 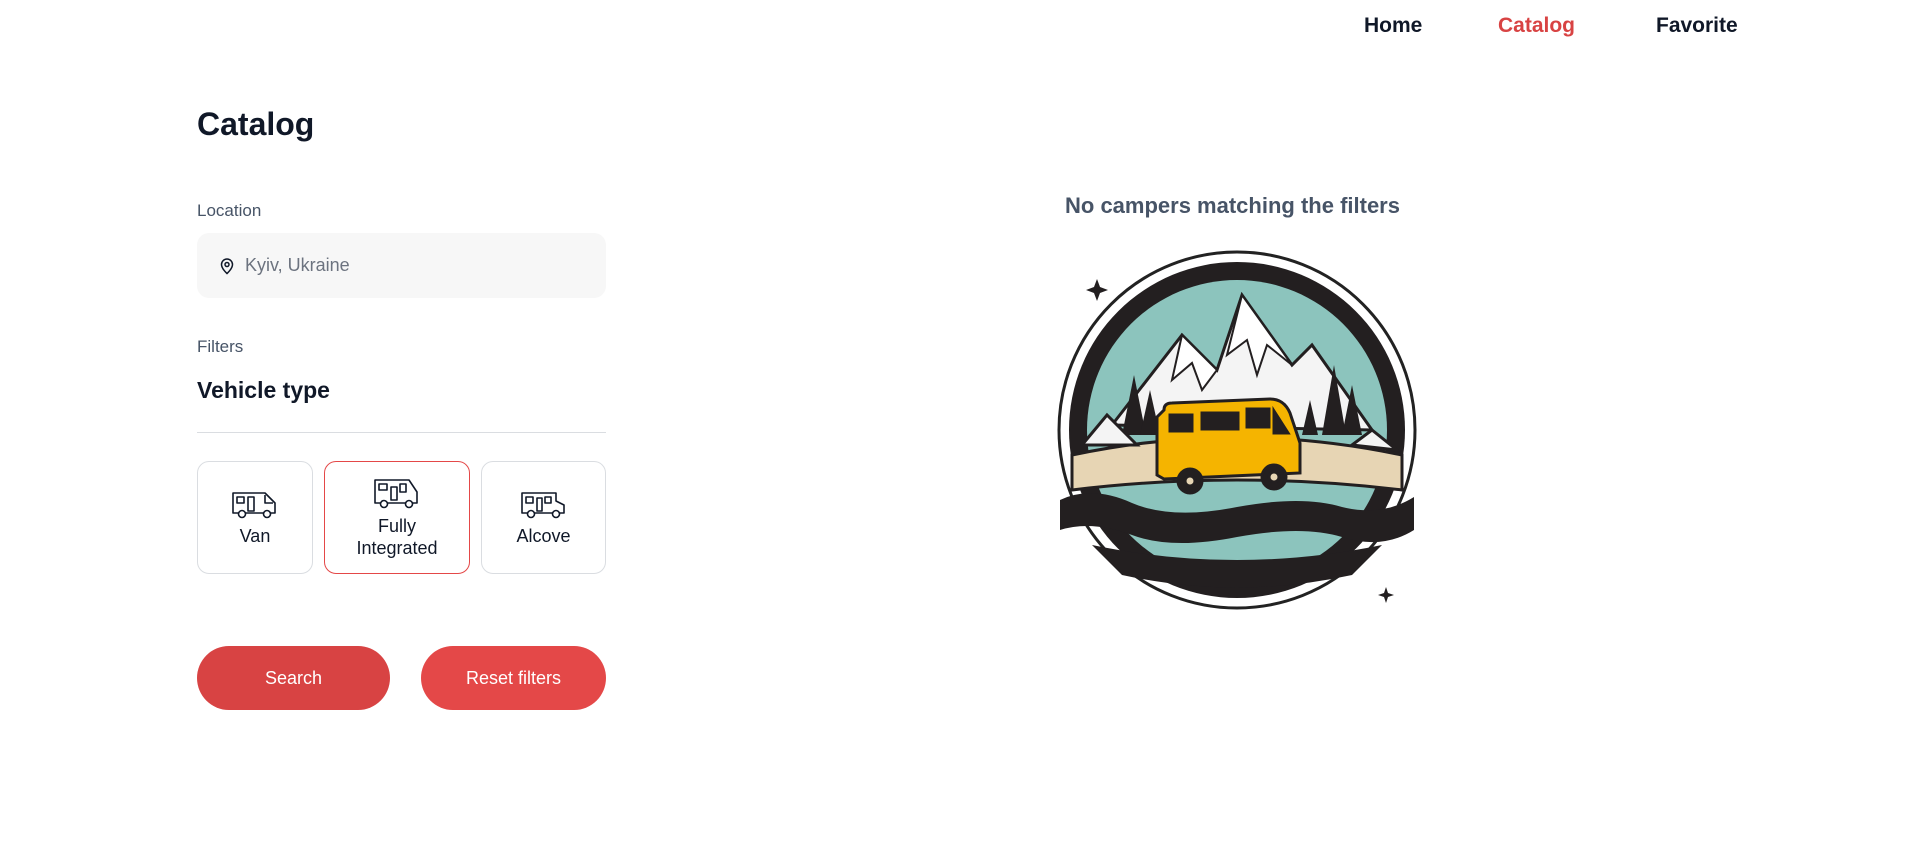 What do you see at coordinates (227, 265) in the screenshot?
I see `map-pin-icon` at bounding box center [227, 265].